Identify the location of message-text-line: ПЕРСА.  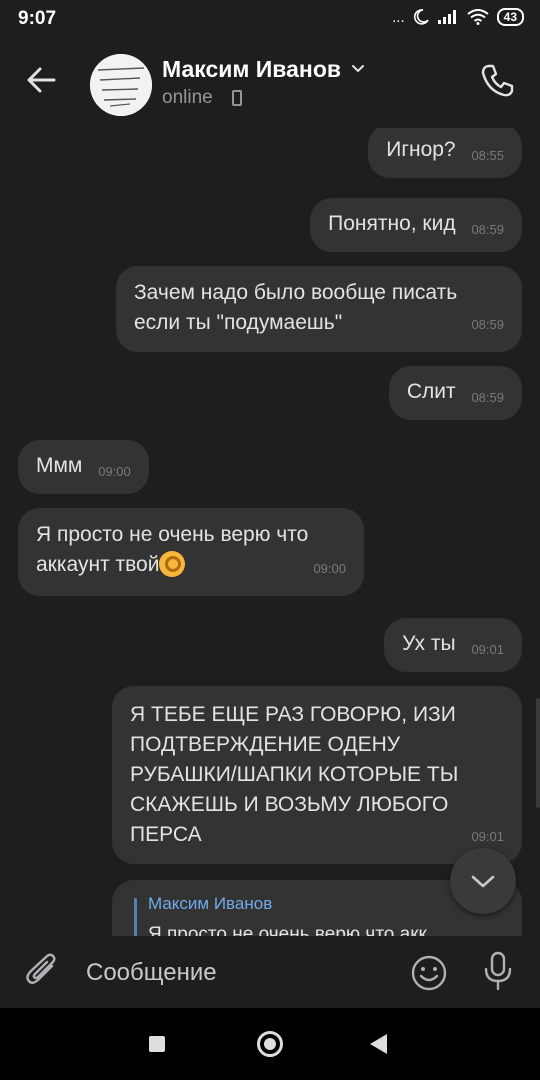
(166, 834).